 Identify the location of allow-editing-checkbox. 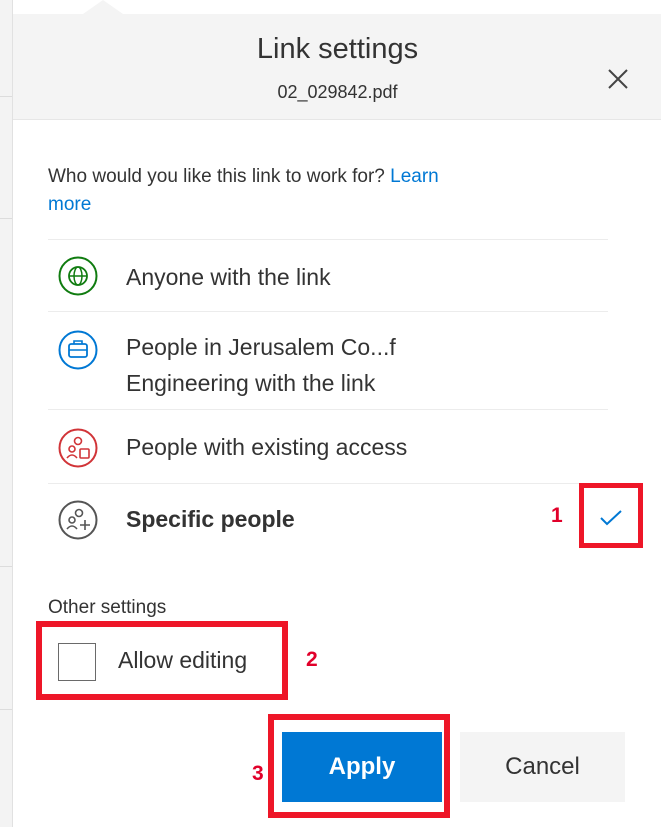
(77, 662).